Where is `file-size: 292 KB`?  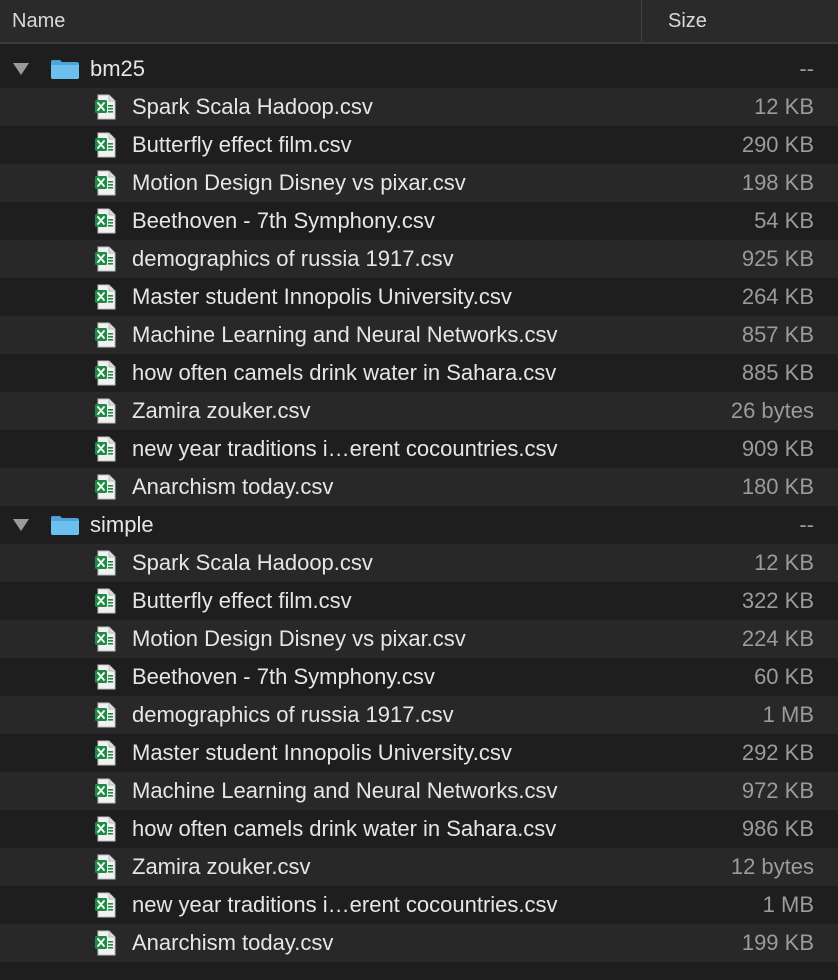
file-size: 292 KB is located at coordinates (777, 752).